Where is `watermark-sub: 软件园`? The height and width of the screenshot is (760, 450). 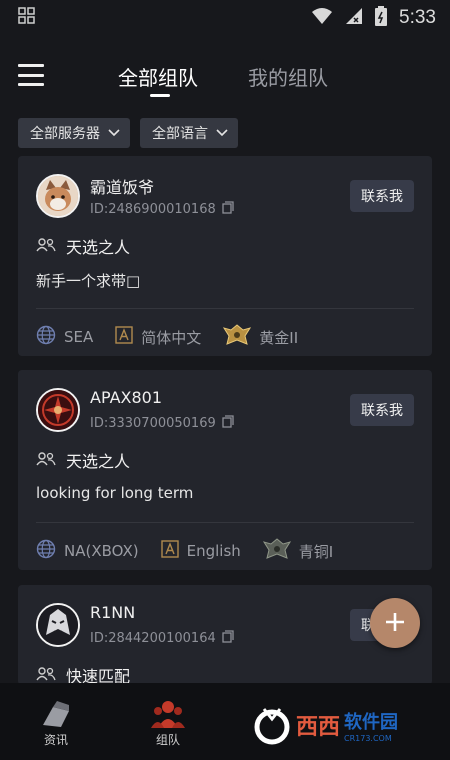
watermark-sub: 软件园 is located at coordinates (371, 722).